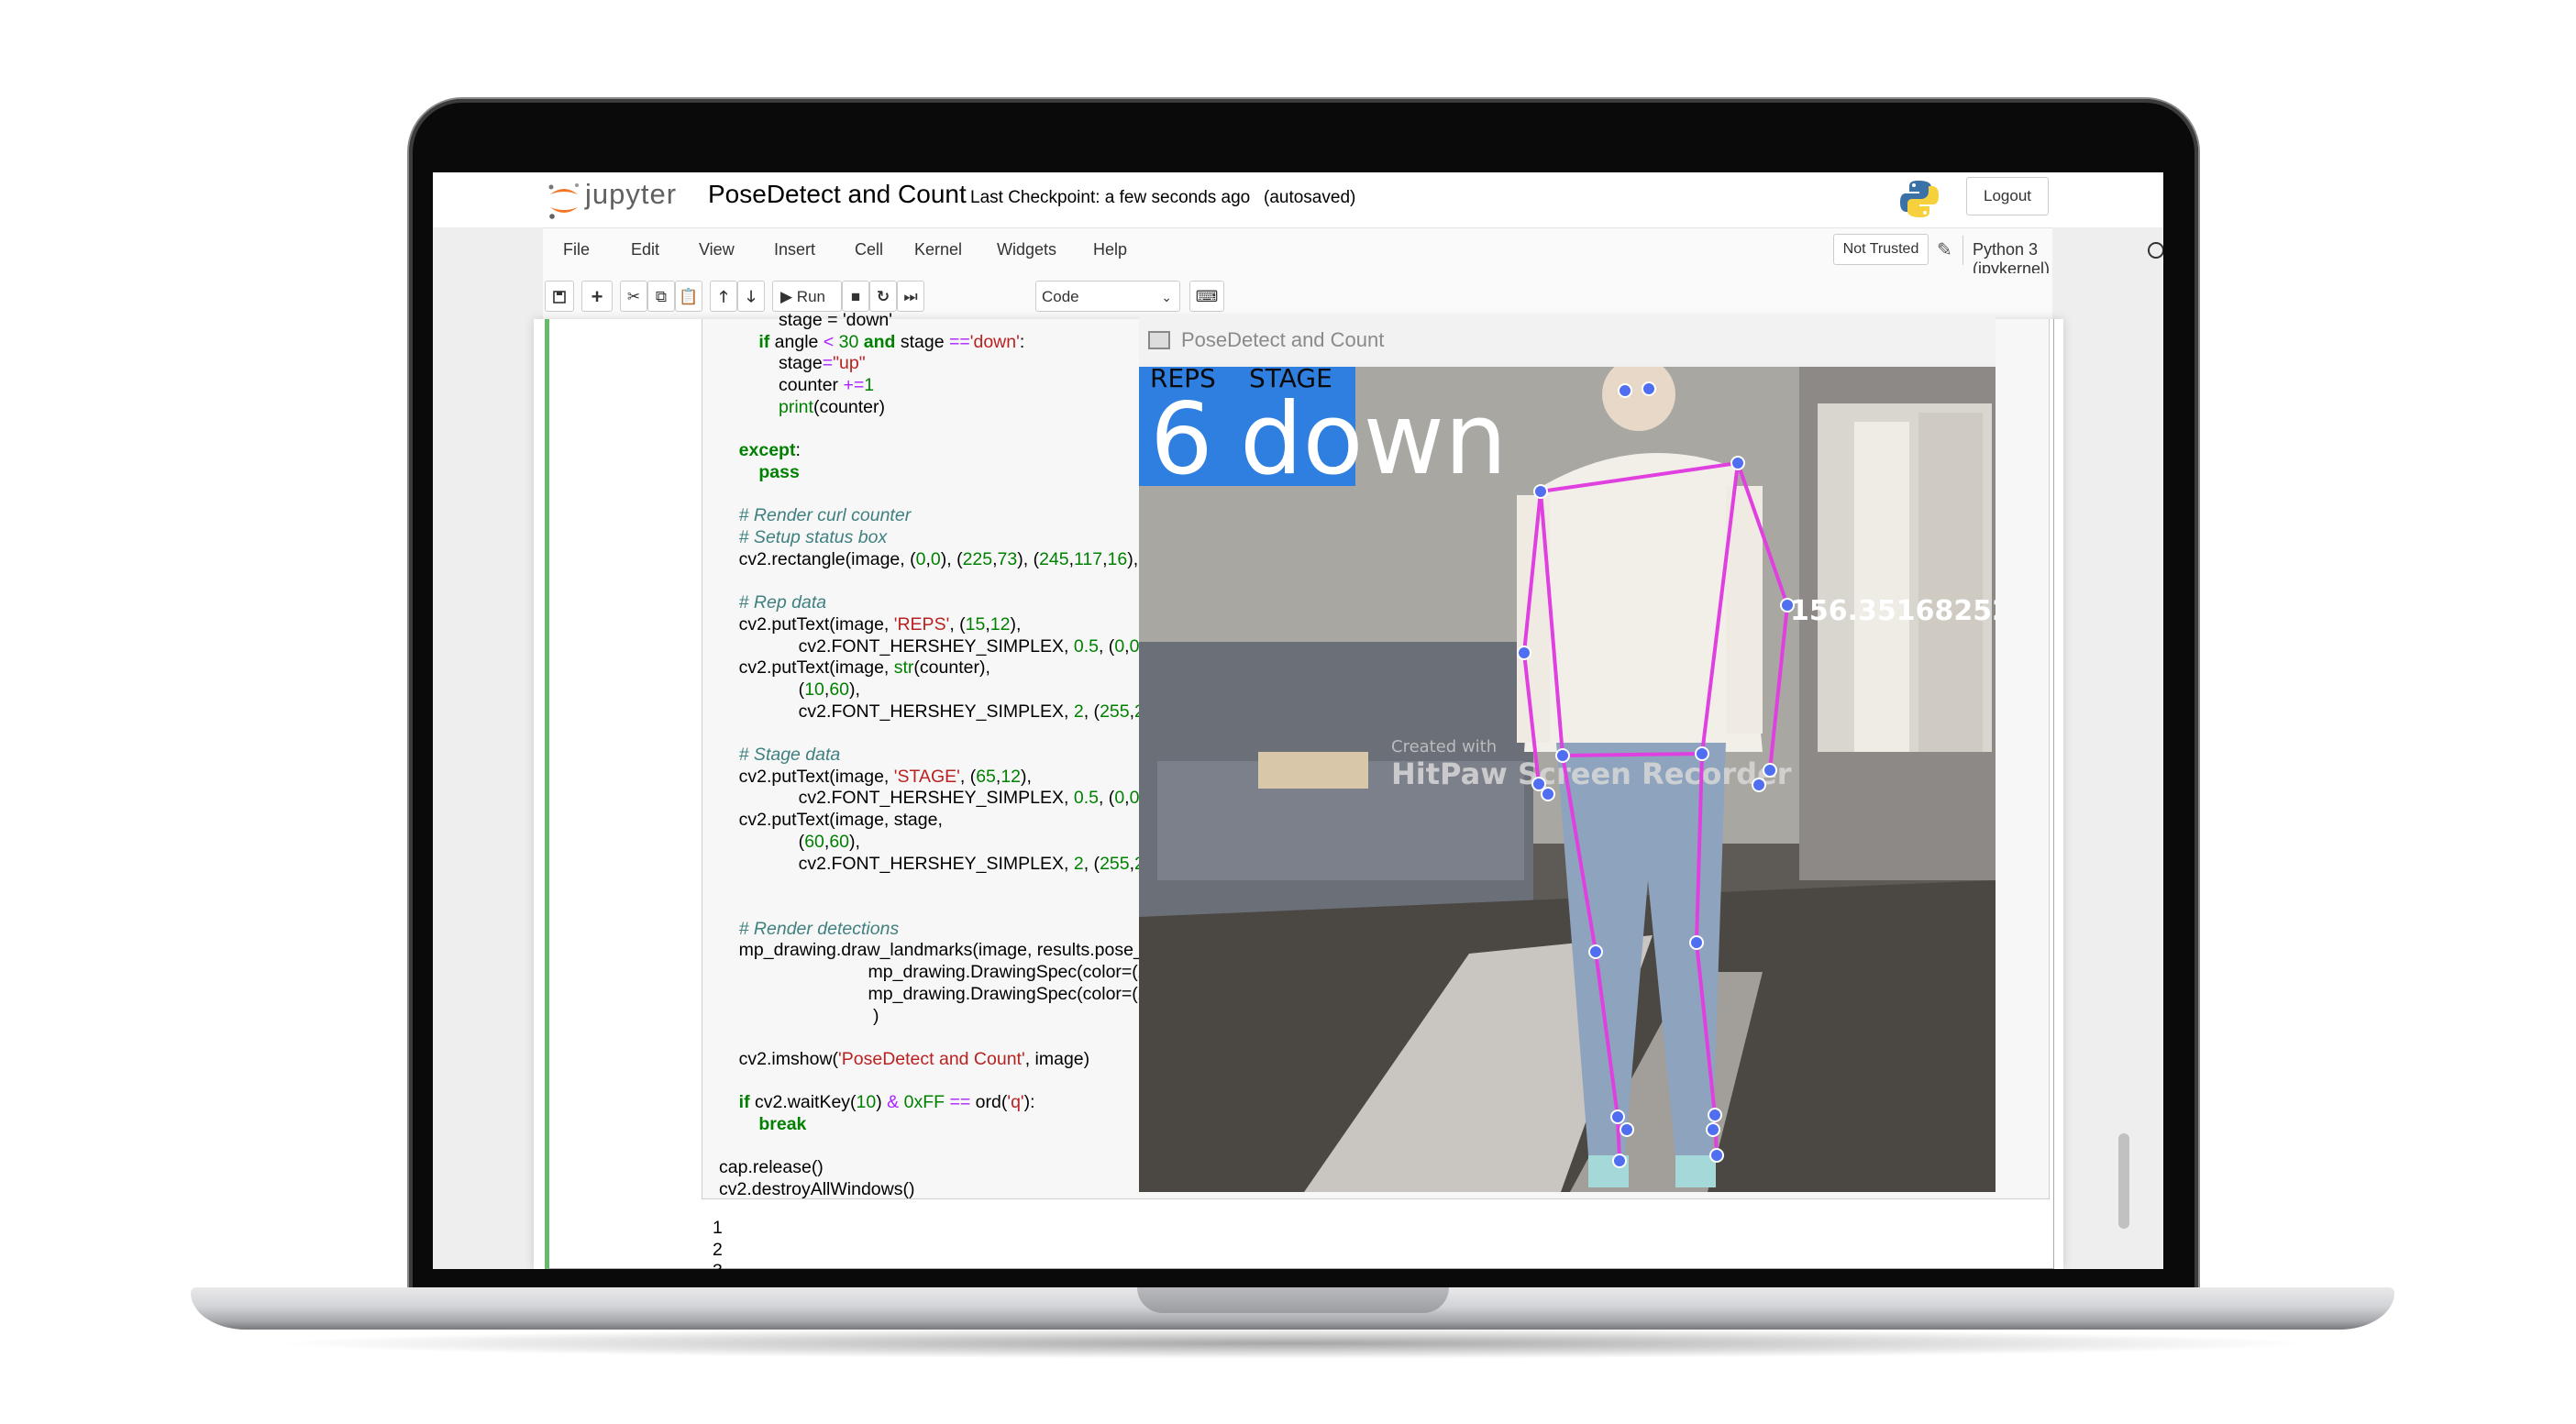 The image size is (2576, 1424). I want to click on not-trusted-button: Not Trusted, so click(1881, 249).